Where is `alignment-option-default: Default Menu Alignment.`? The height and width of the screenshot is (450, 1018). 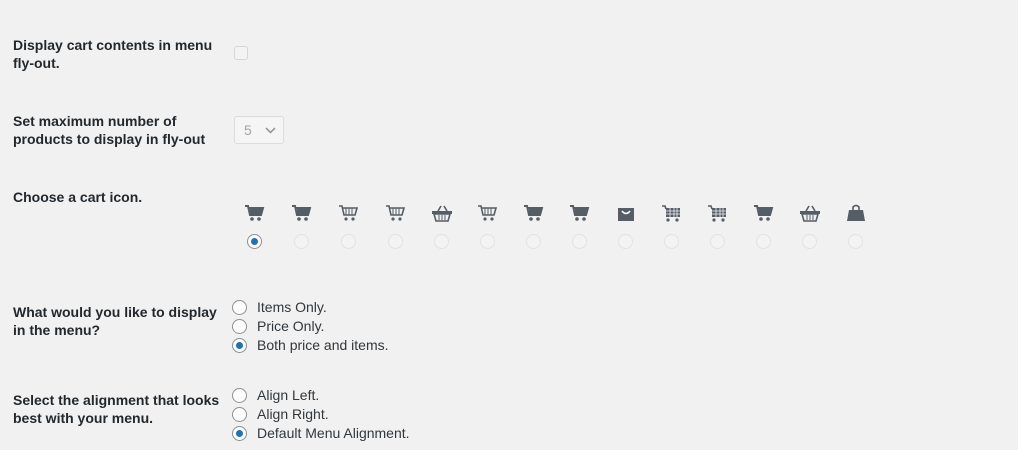
alignment-option-default: Default Menu Alignment. is located at coordinates (382, 433).